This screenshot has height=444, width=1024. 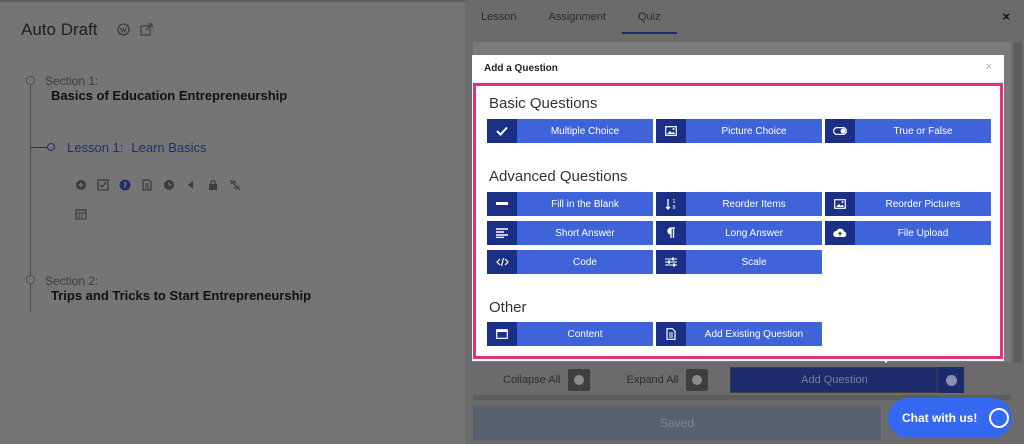 I want to click on align-left-icon, so click(x=502, y=233).